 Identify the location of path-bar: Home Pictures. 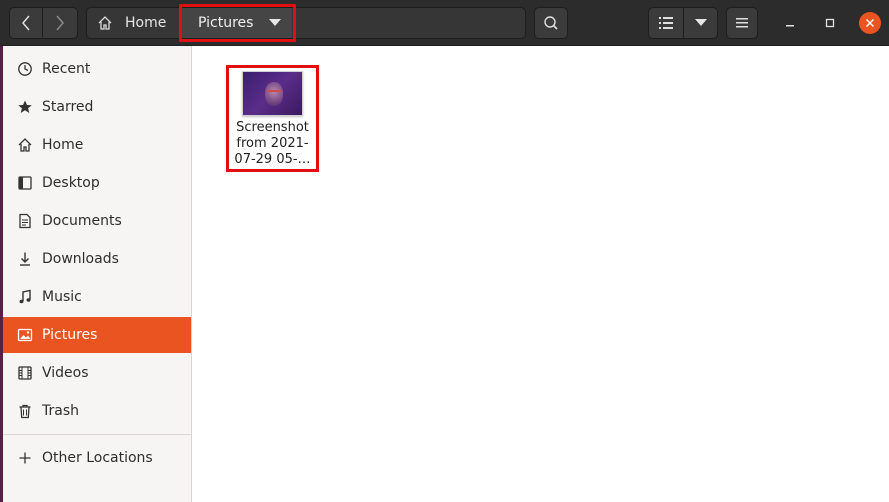
(306, 23).